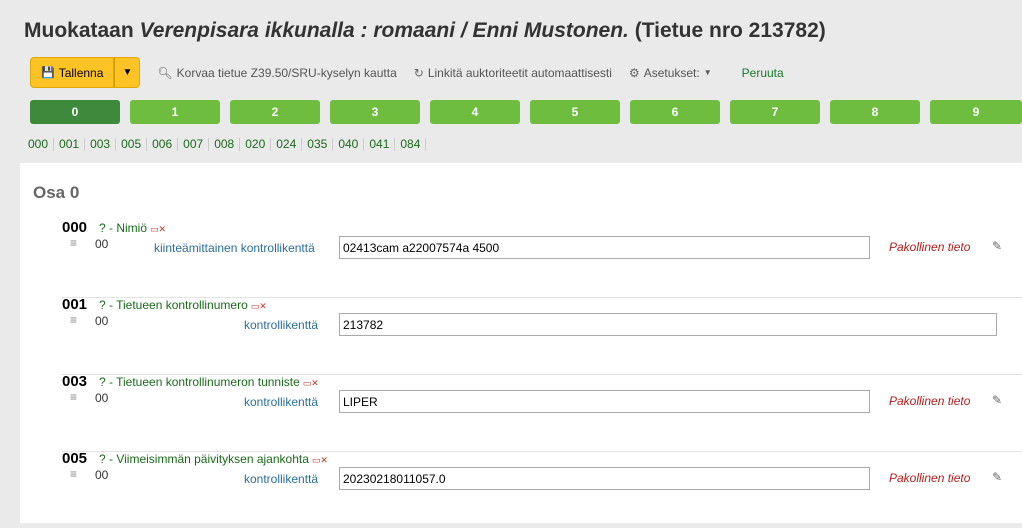 Image resolution: width=1022 pixels, height=528 pixels. I want to click on field-link-005: 005, so click(132, 144).